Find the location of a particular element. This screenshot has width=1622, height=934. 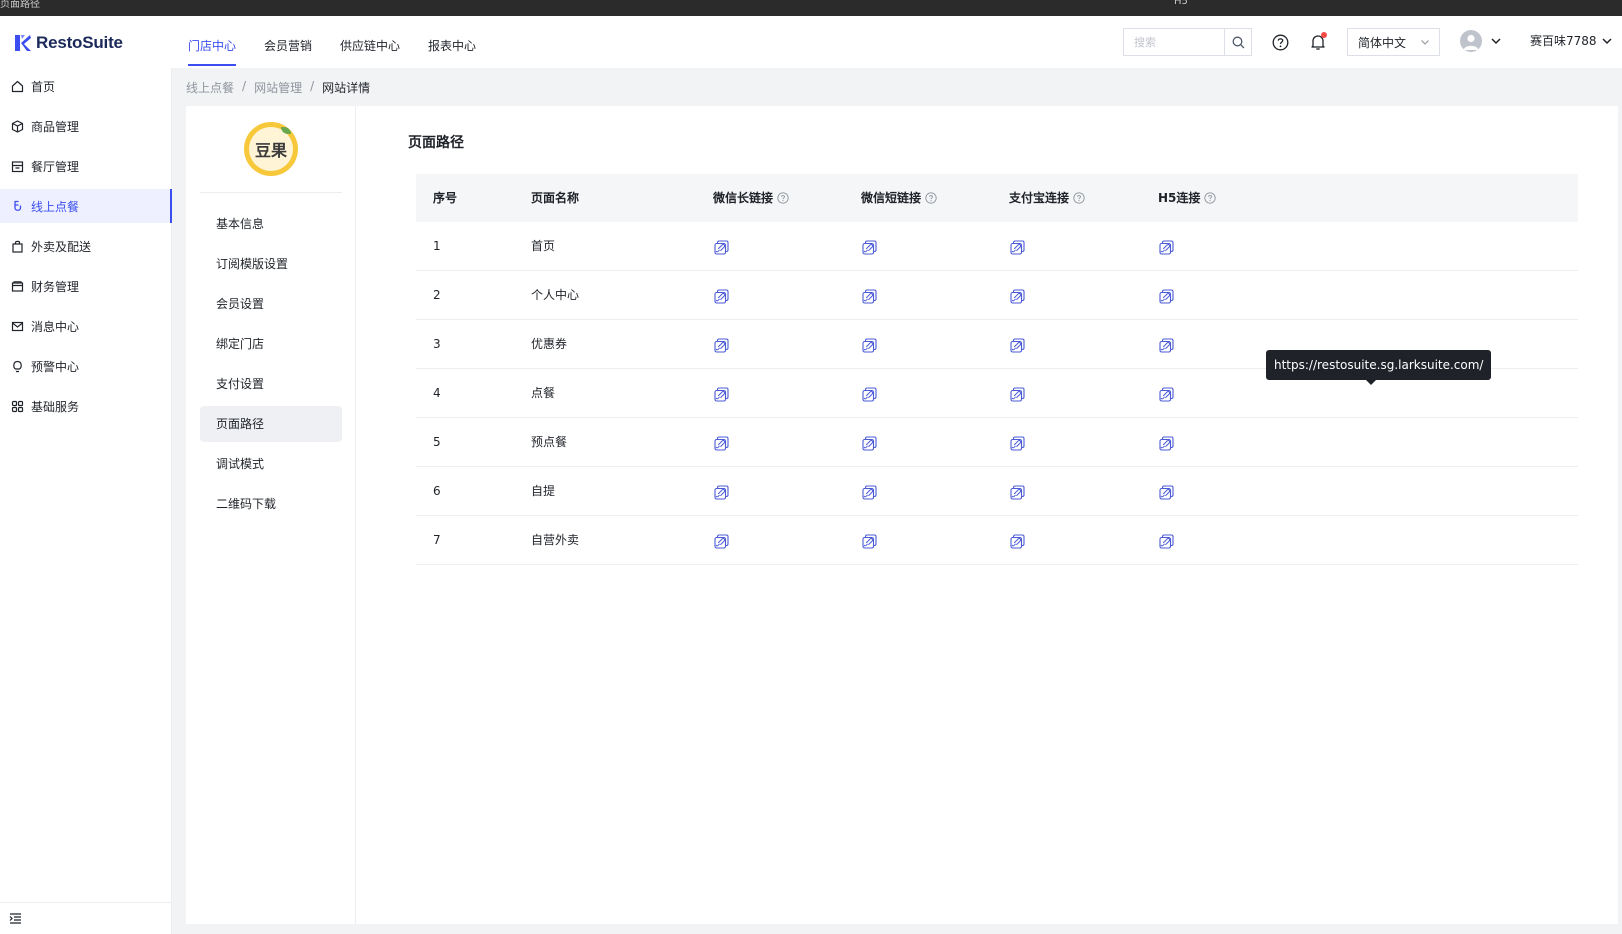

subnav-item-member-settings: 会员设置 is located at coordinates (271, 304).